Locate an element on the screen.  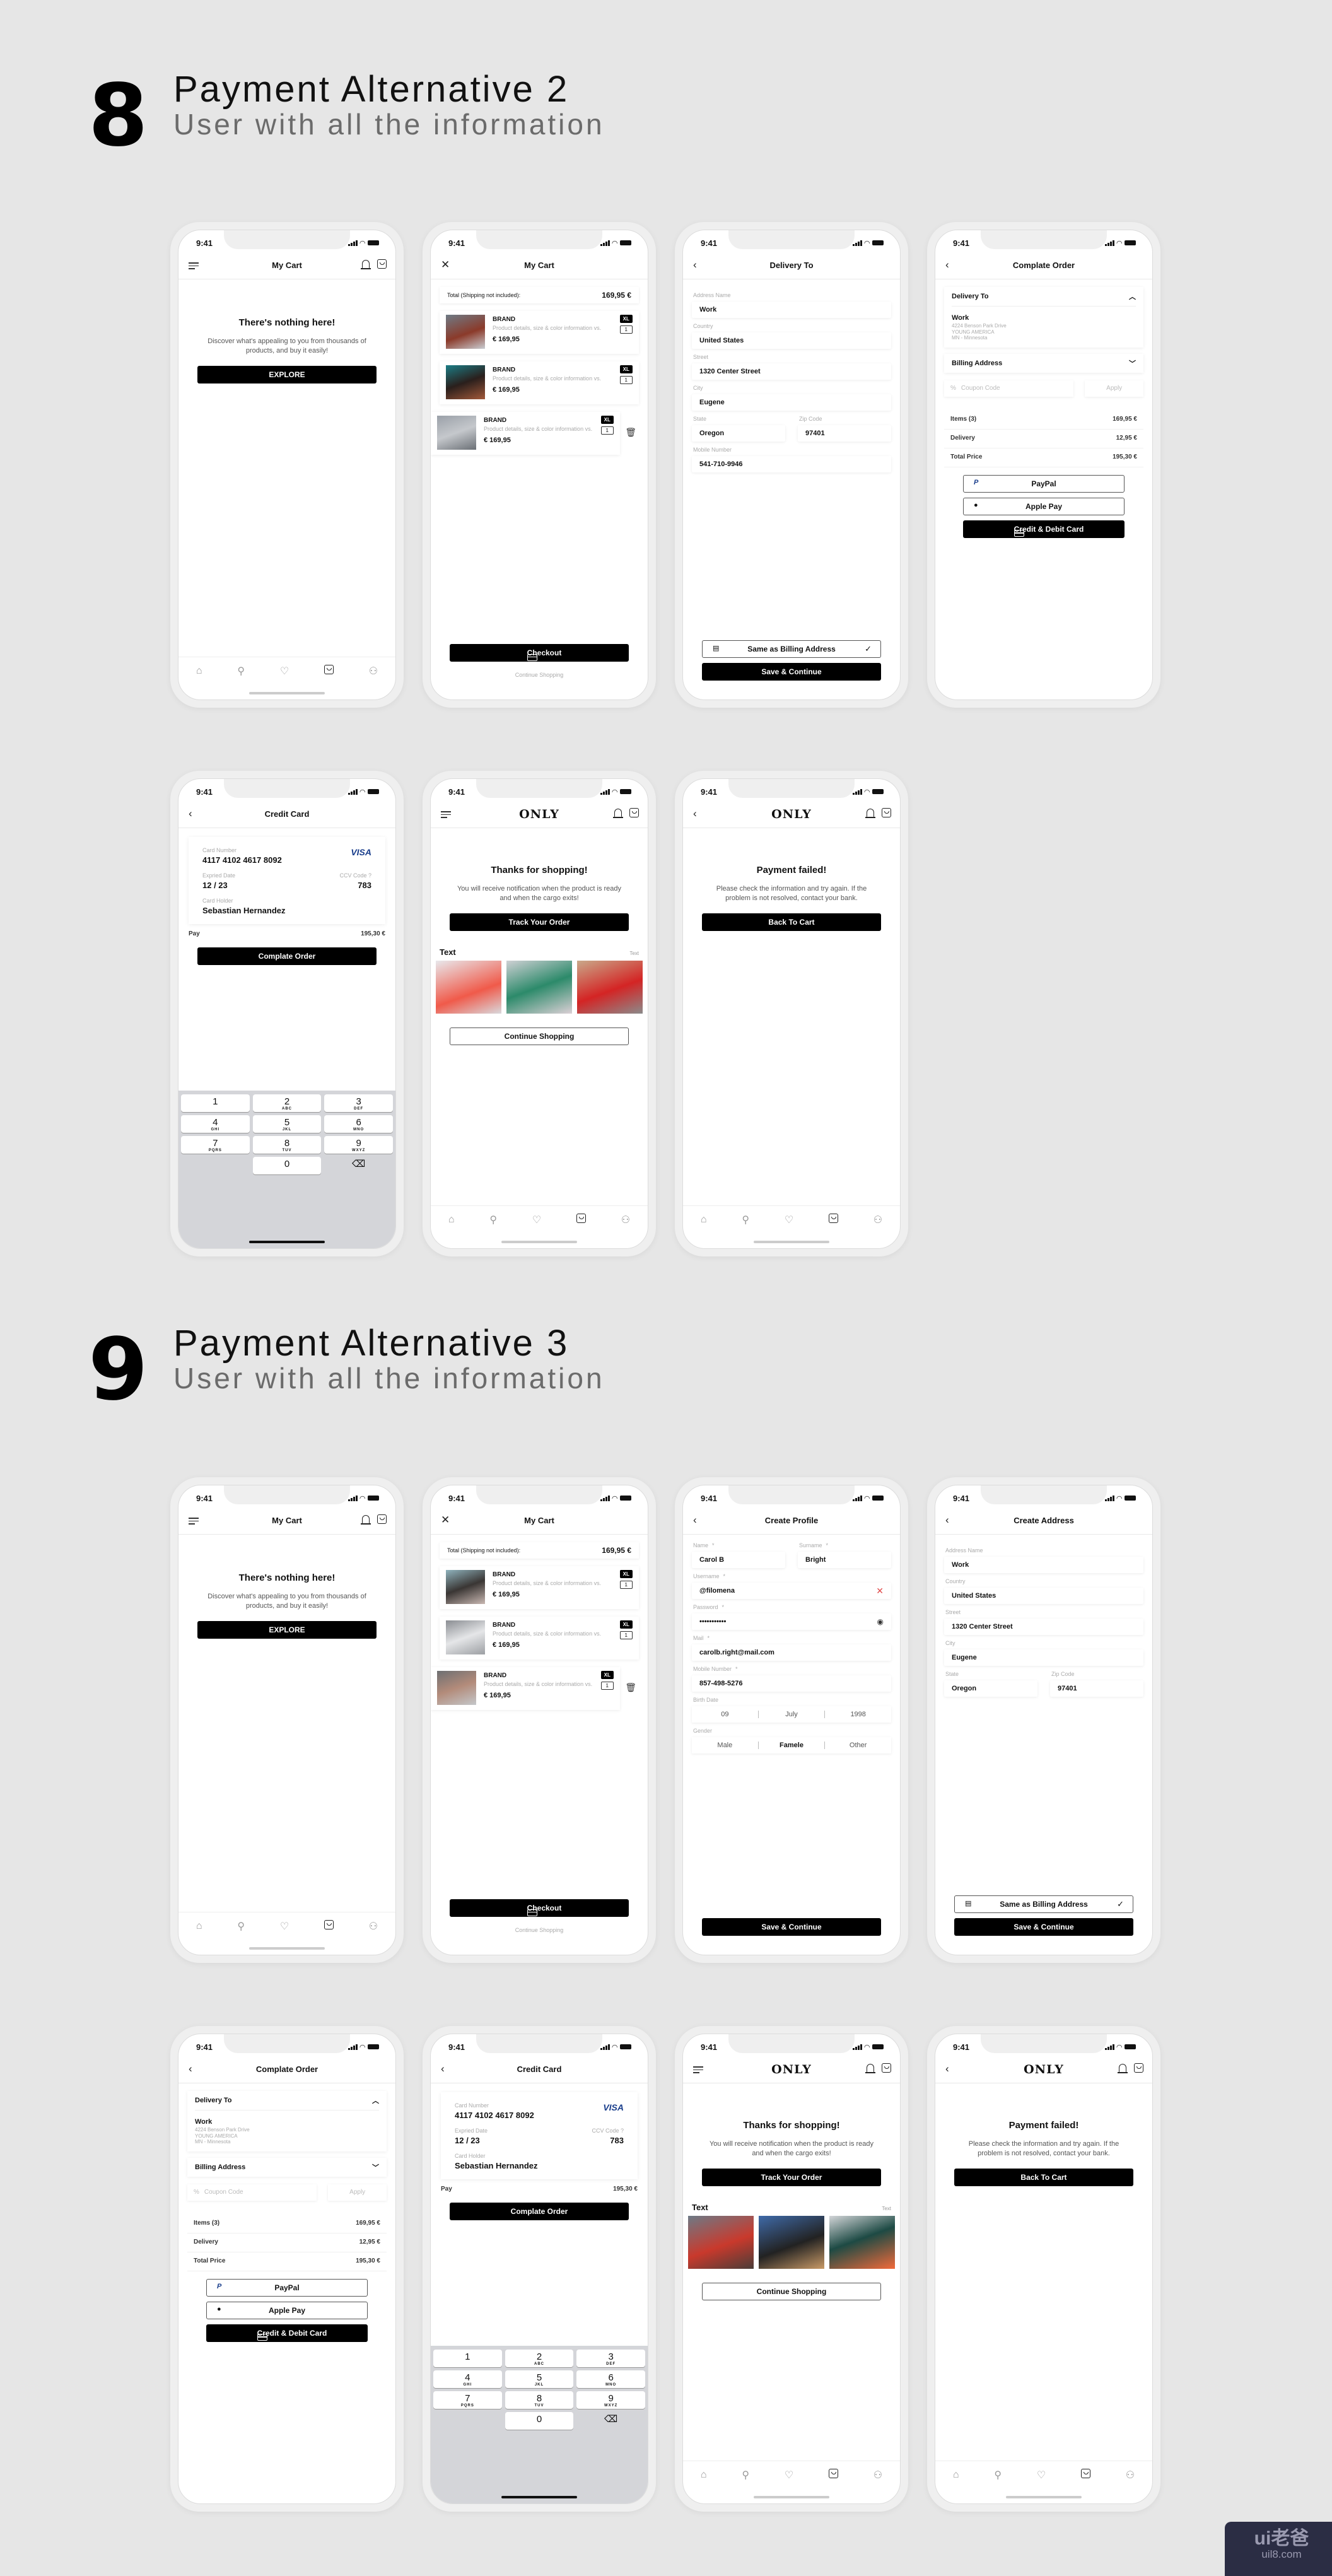
checkout-button: Checkout is located at coordinates (539, 653).